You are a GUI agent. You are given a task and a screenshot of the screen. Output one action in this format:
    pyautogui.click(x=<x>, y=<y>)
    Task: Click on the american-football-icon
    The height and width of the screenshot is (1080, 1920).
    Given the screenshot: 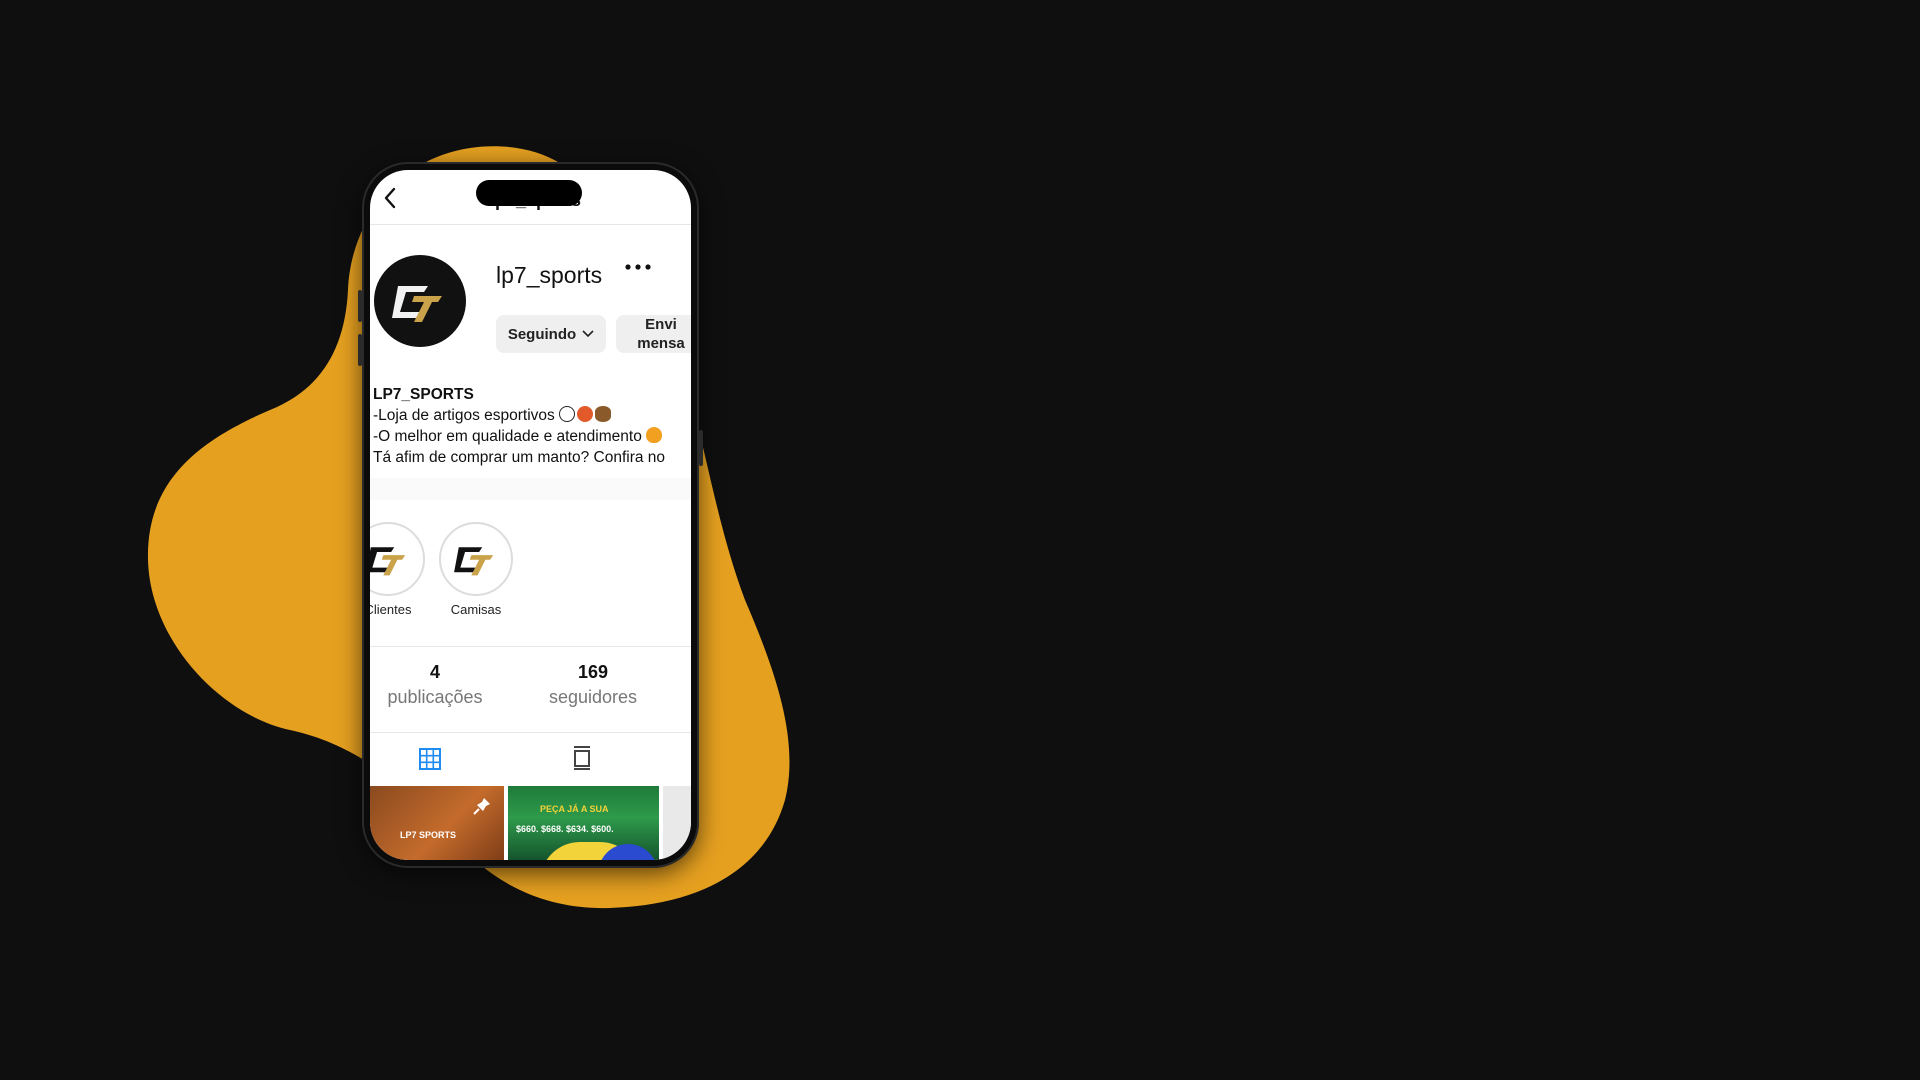 What is the action you would take?
    pyautogui.click(x=603, y=414)
    